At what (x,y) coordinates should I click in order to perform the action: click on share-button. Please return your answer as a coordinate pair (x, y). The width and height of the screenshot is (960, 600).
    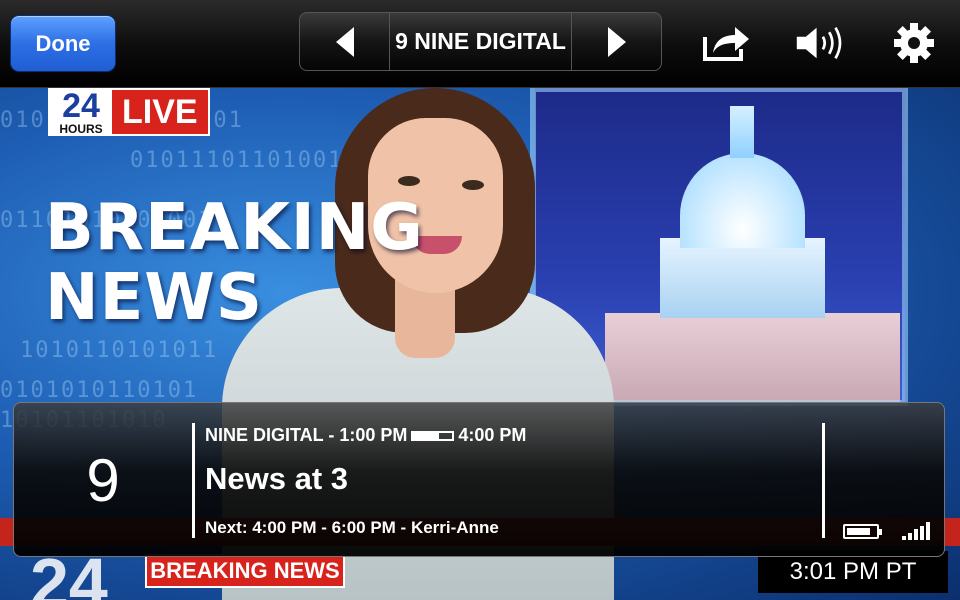
    Looking at the image, I should click on (726, 43).